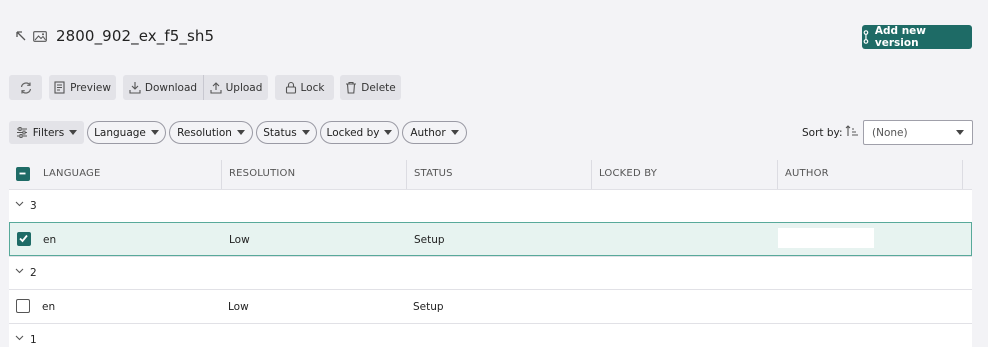  Describe the element at coordinates (290, 87) in the screenshot. I see `lock-icon` at that location.